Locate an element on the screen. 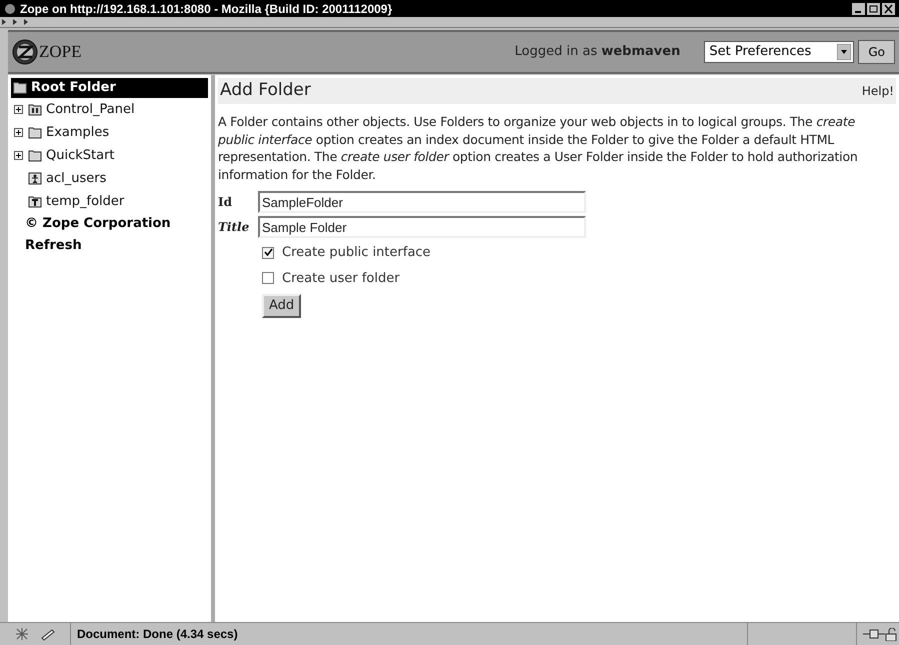 This screenshot has height=645, width=899. lock-icon is located at coordinates (891, 634).